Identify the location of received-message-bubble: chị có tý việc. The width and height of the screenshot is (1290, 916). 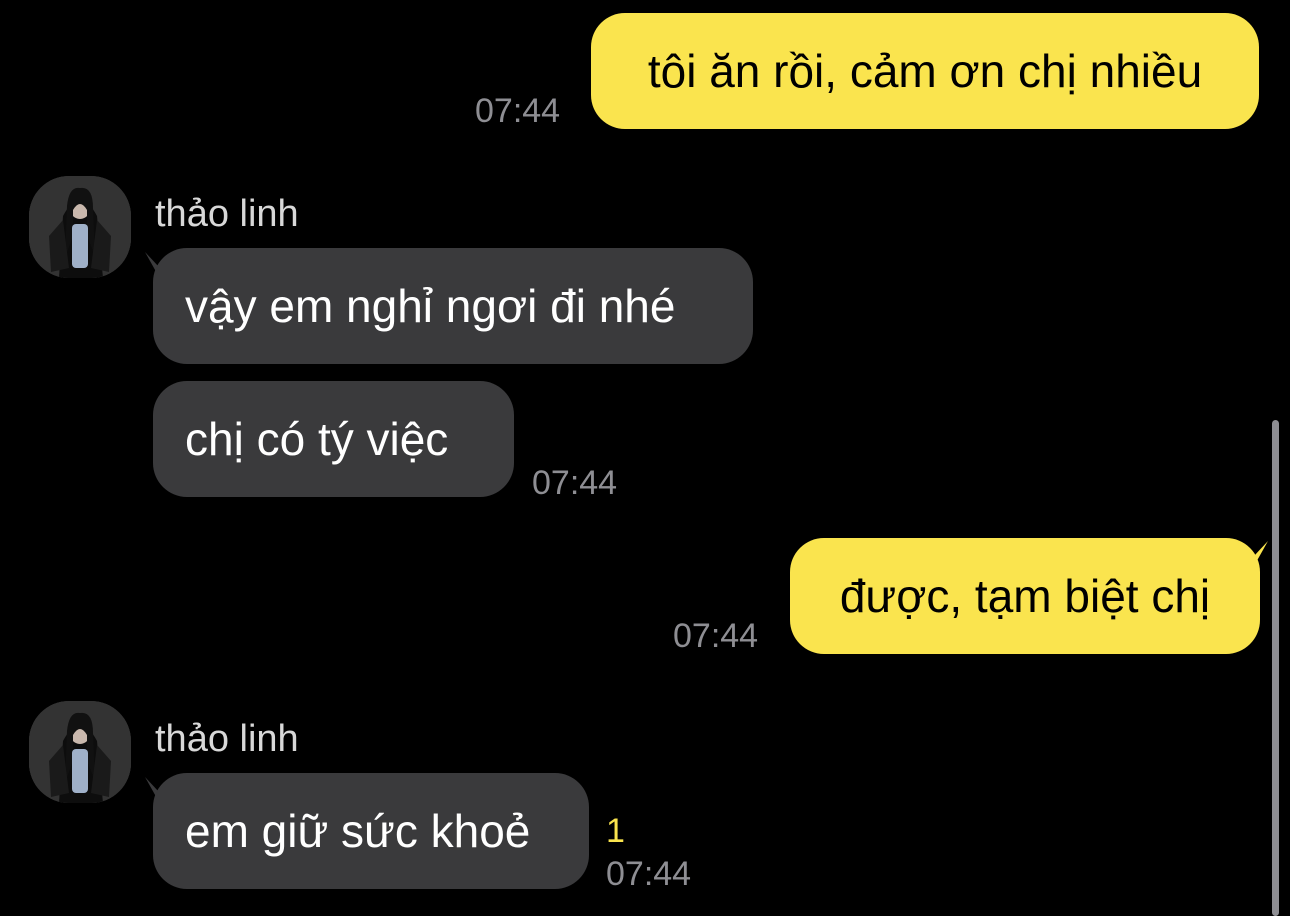
(333, 439).